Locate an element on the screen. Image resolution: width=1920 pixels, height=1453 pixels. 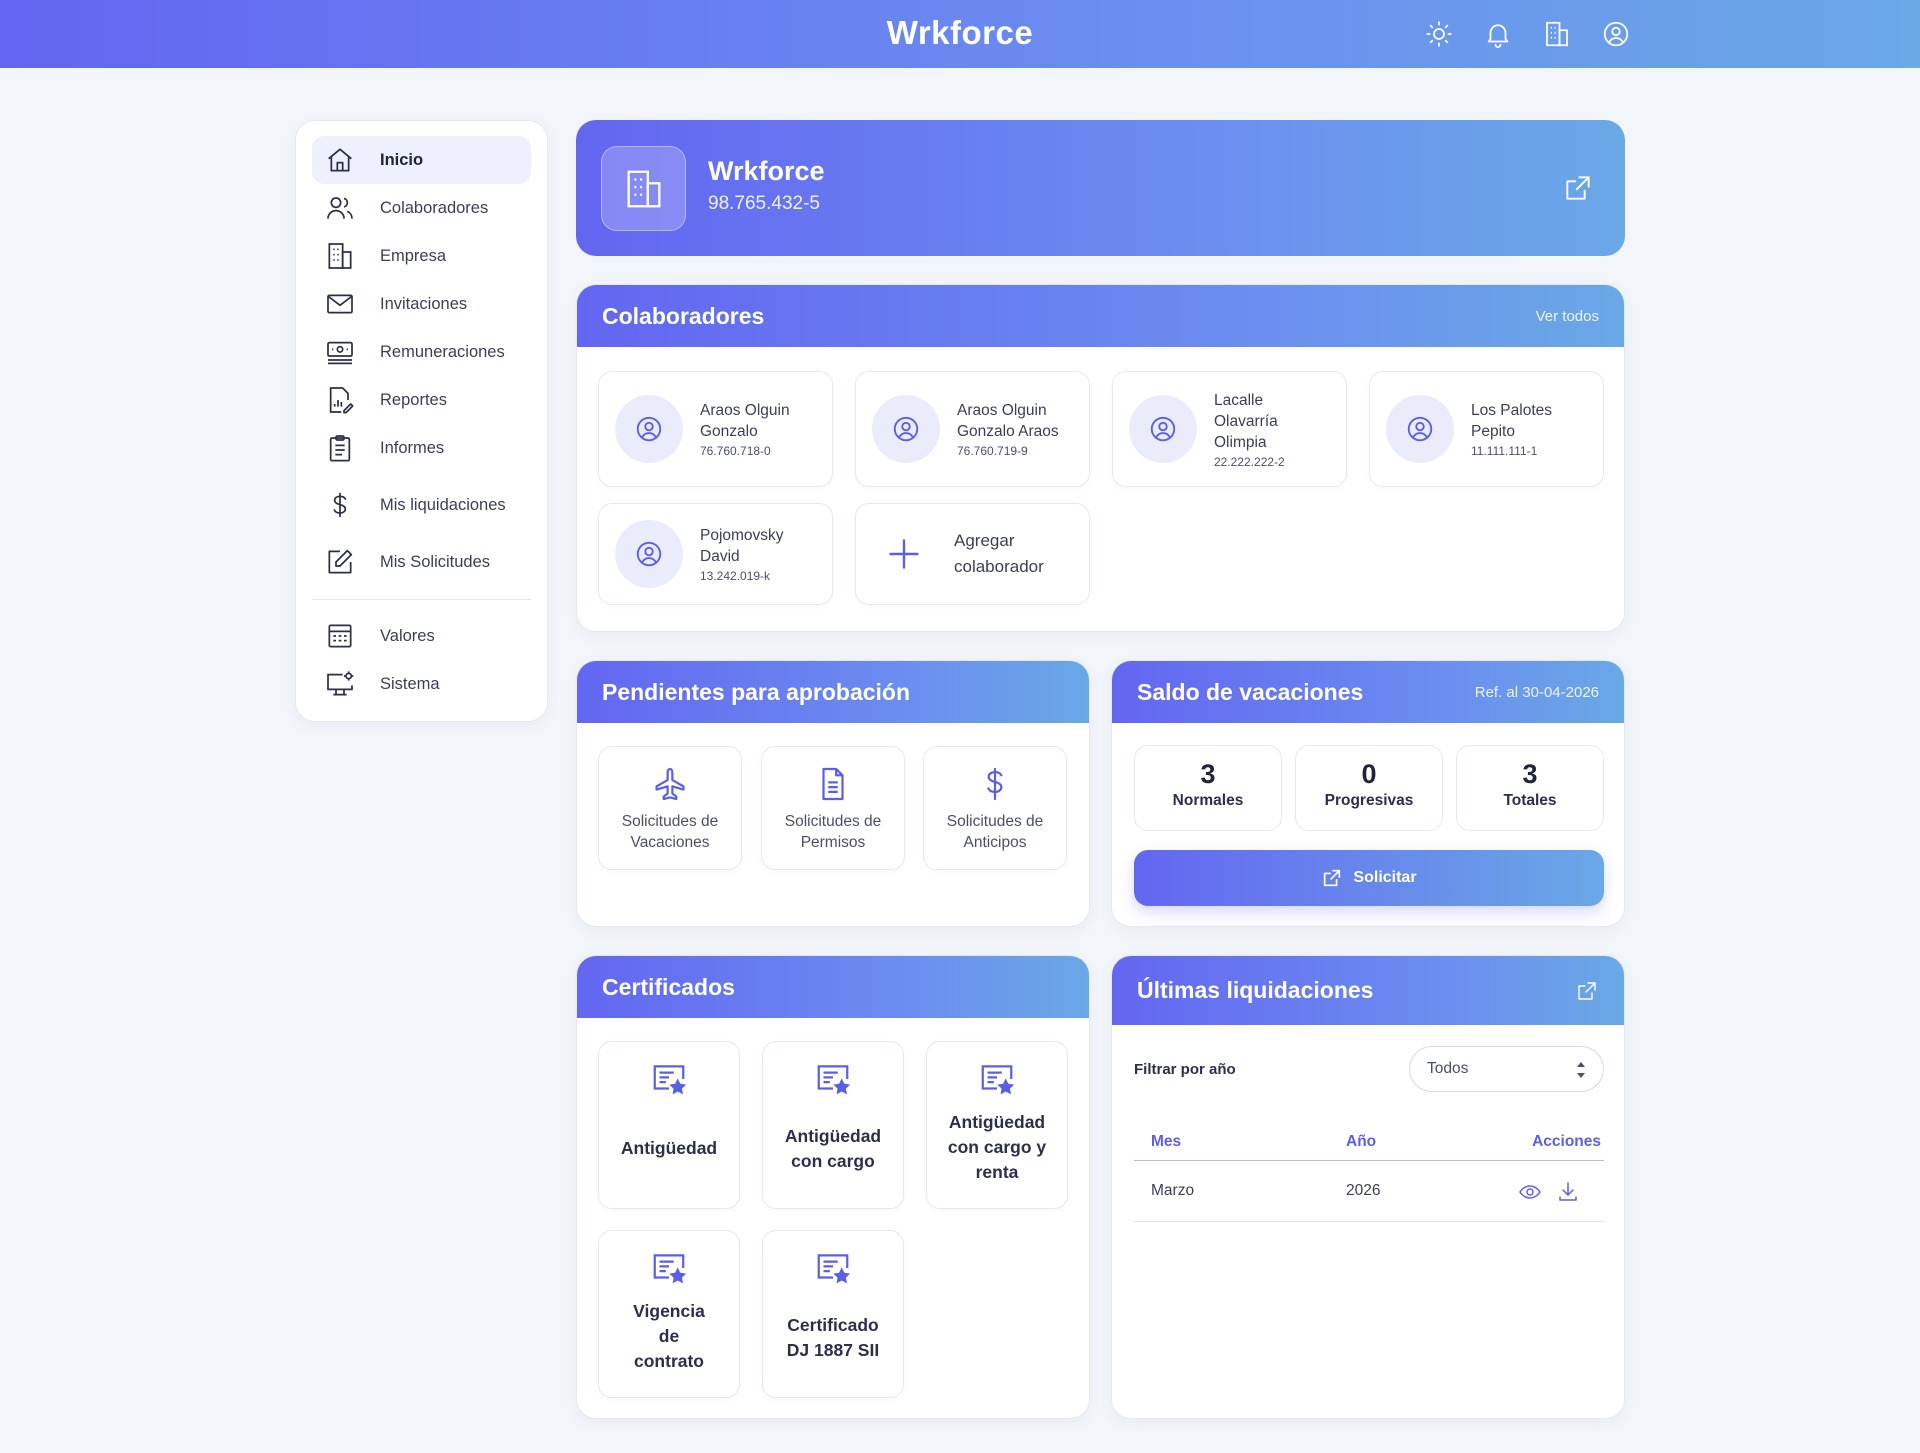
users-icon is located at coordinates (340, 208).